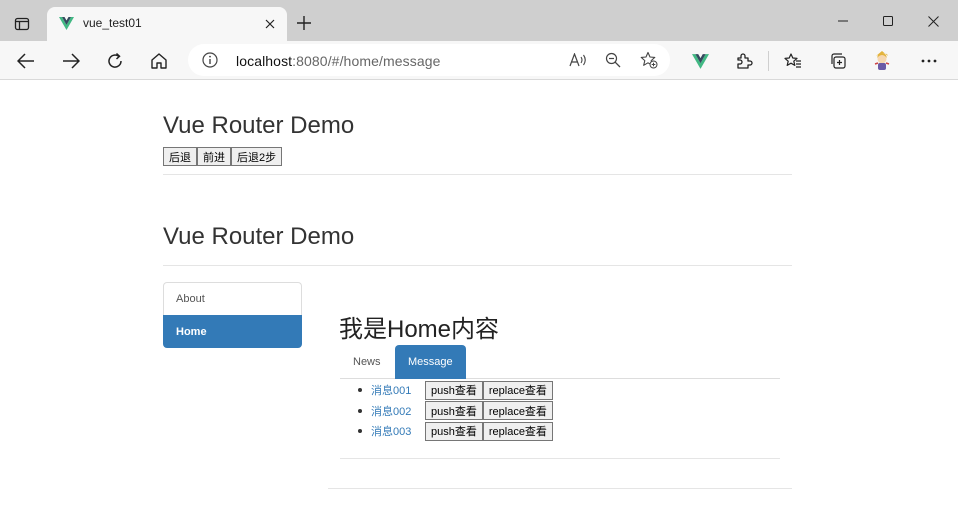 The height and width of the screenshot is (507, 958). I want to click on browser-toolbar: localhost:8080/#/home/message, so click(479, 60).